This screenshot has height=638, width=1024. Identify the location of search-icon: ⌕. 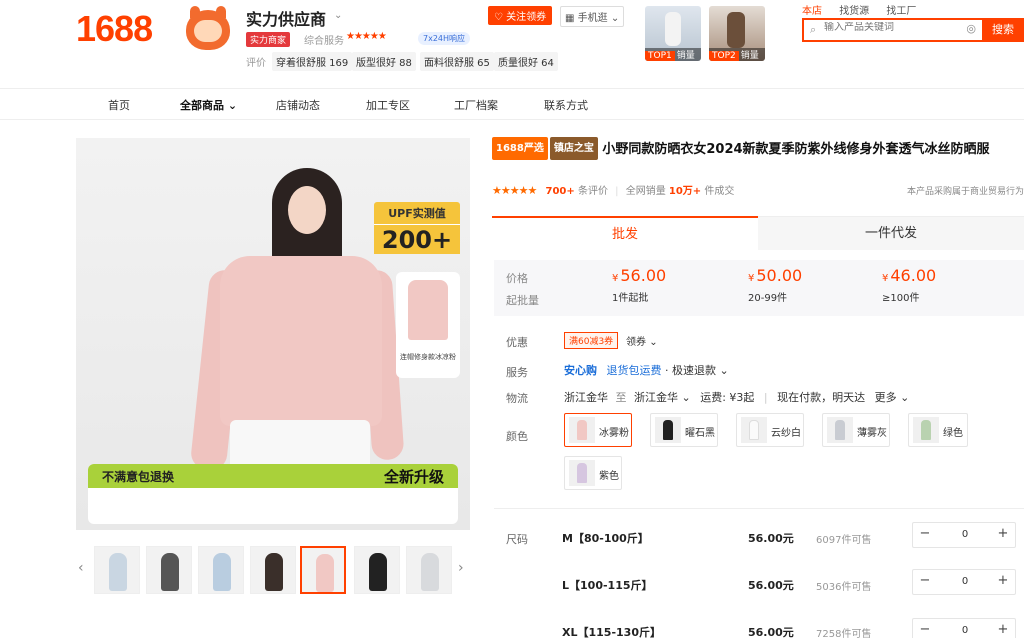
(813, 29).